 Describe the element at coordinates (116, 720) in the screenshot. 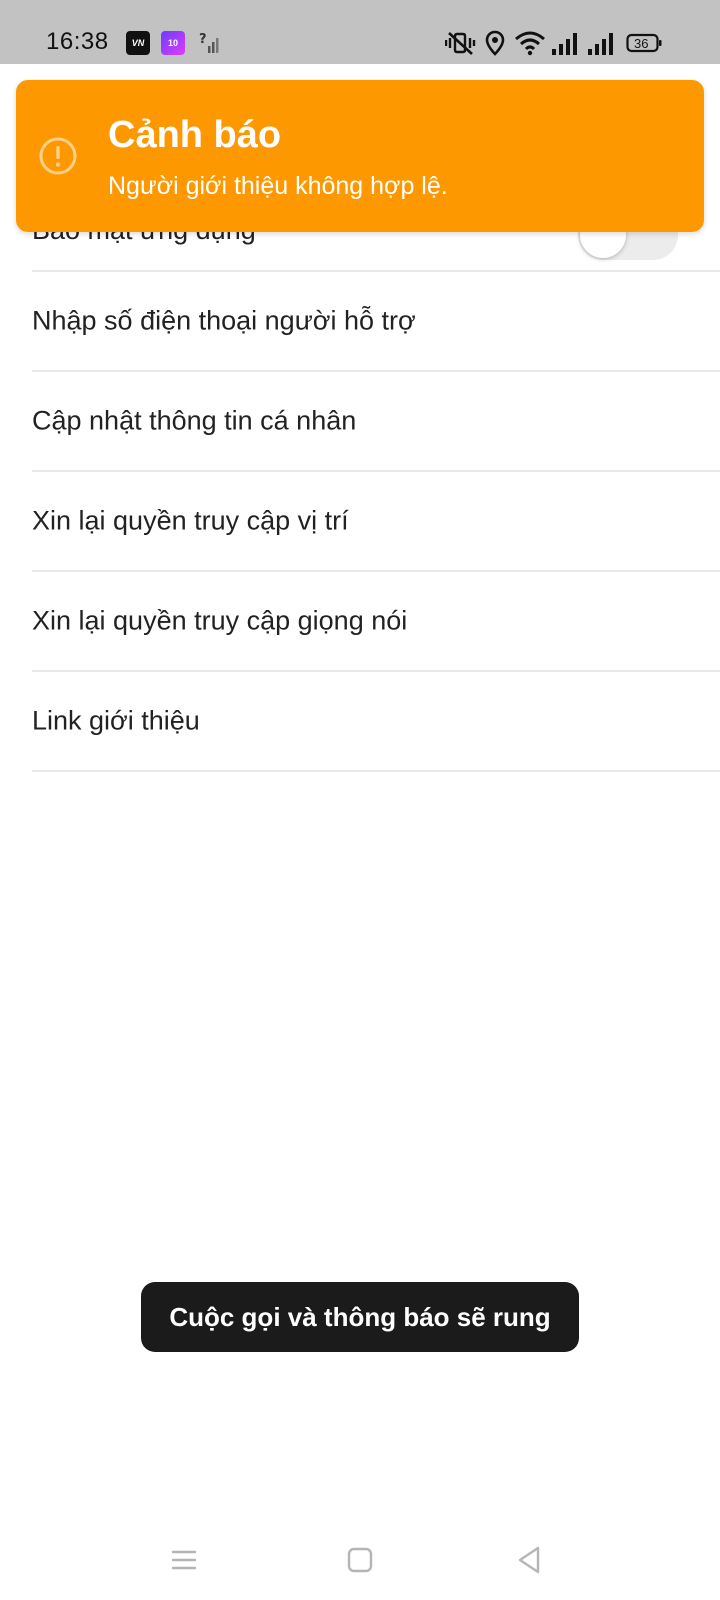

I see `settings-item-label: Link giới thiệu` at that location.